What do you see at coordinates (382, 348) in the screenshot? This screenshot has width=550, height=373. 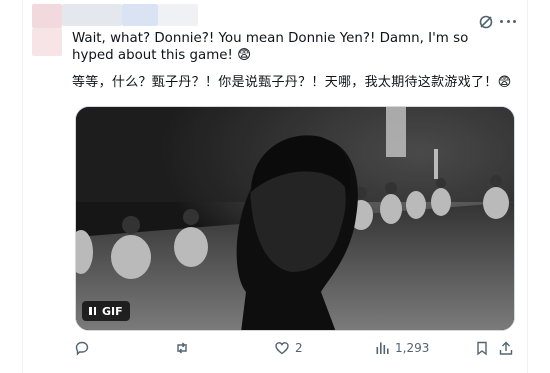 I see `views-icon` at bounding box center [382, 348].